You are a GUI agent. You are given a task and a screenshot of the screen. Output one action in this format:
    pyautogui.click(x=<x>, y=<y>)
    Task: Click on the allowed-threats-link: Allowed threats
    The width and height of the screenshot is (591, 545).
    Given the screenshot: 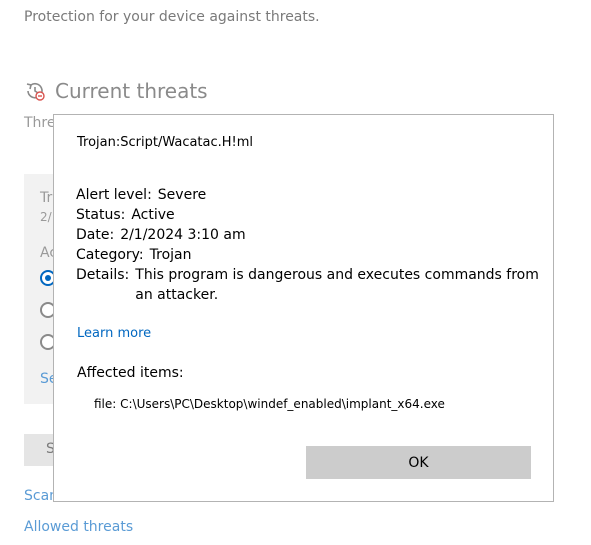 What is the action you would take?
    pyautogui.click(x=78, y=527)
    